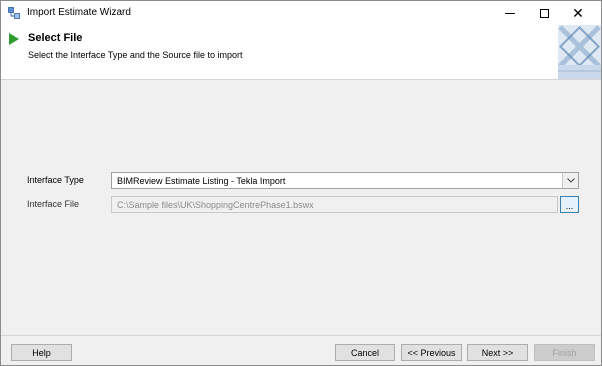 Image resolution: width=602 pixels, height=366 pixels. What do you see at coordinates (301, 79) in the screenshot?
I see `header-divider` at bounding box center [301, 79].